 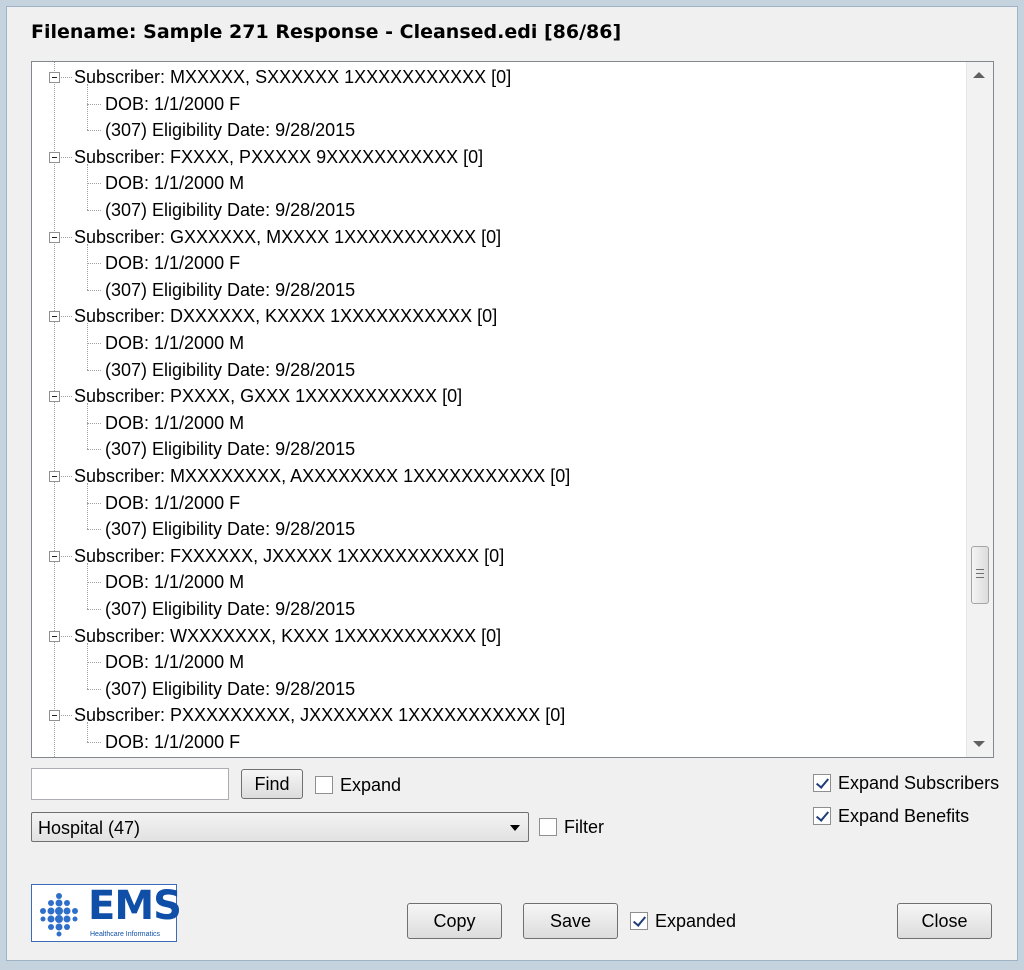 I want to click on dropdown-selected-value: Hospital (47), so click(x=89, y=828).